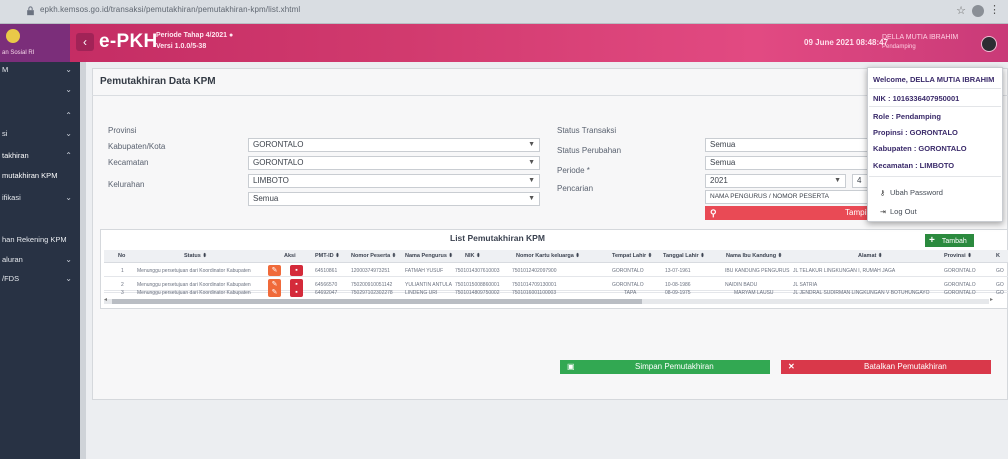  Describe the element at coordinates (907, 116) in the screenshot. I see `user-role: Role : Pendamping` at that location.